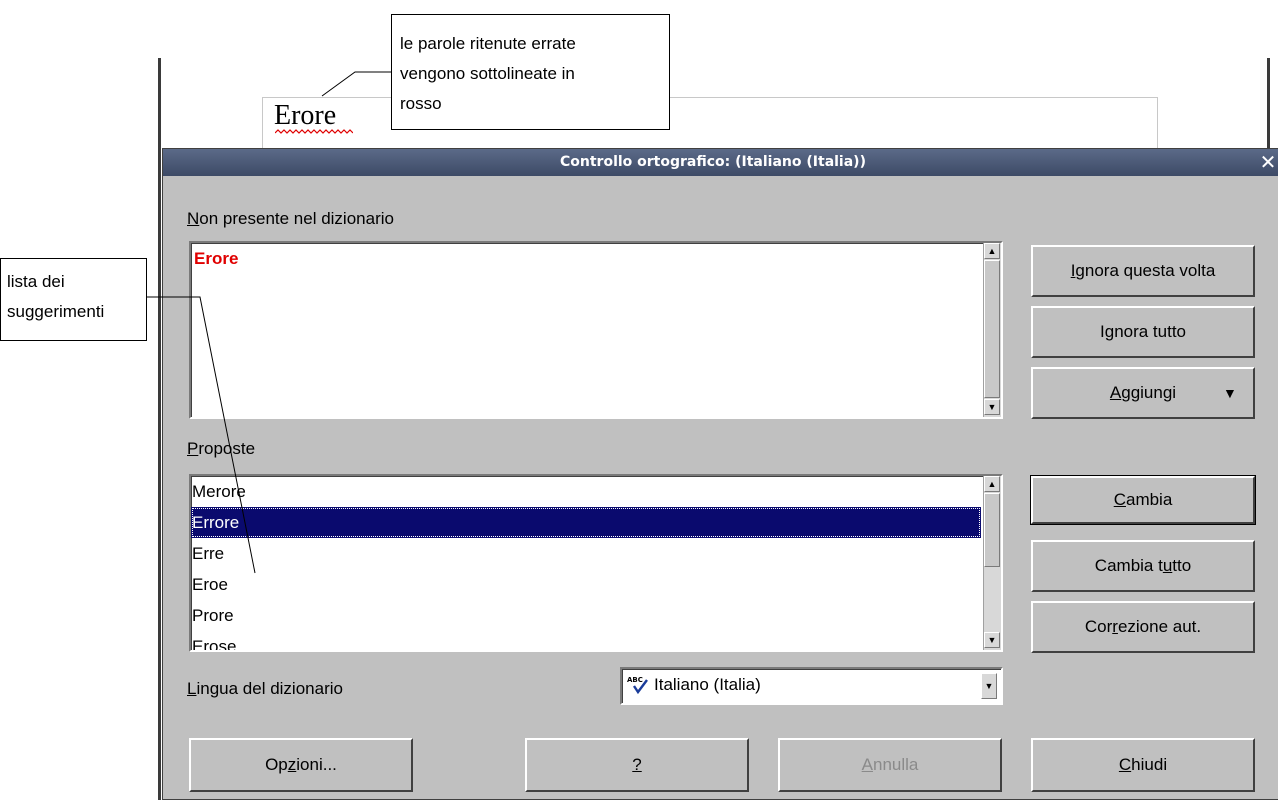 This screenshot has height=800, width=1278. What do you see at coordinates (989, 686) in the screenshot?
I see `dropdown-arrow-icon: ▼` at bounding box center [989, 686].